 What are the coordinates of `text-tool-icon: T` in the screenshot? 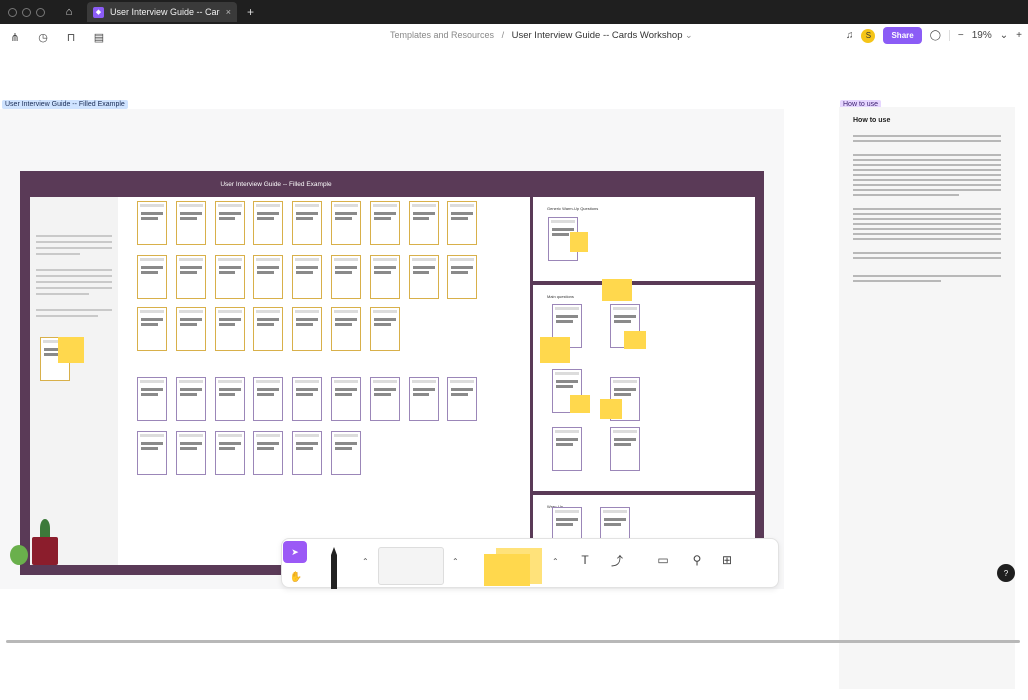 It's located at (585, 560).